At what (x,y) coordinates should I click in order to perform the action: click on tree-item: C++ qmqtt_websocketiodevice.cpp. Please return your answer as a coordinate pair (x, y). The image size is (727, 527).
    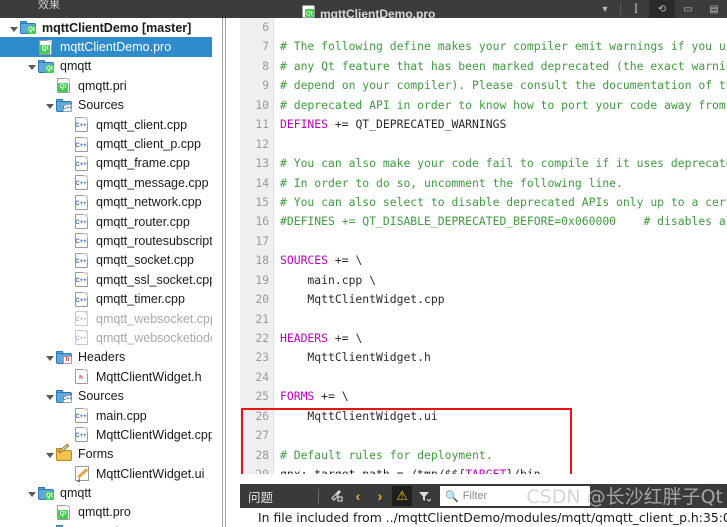
    Looking at the image, I should click on (106, 337).